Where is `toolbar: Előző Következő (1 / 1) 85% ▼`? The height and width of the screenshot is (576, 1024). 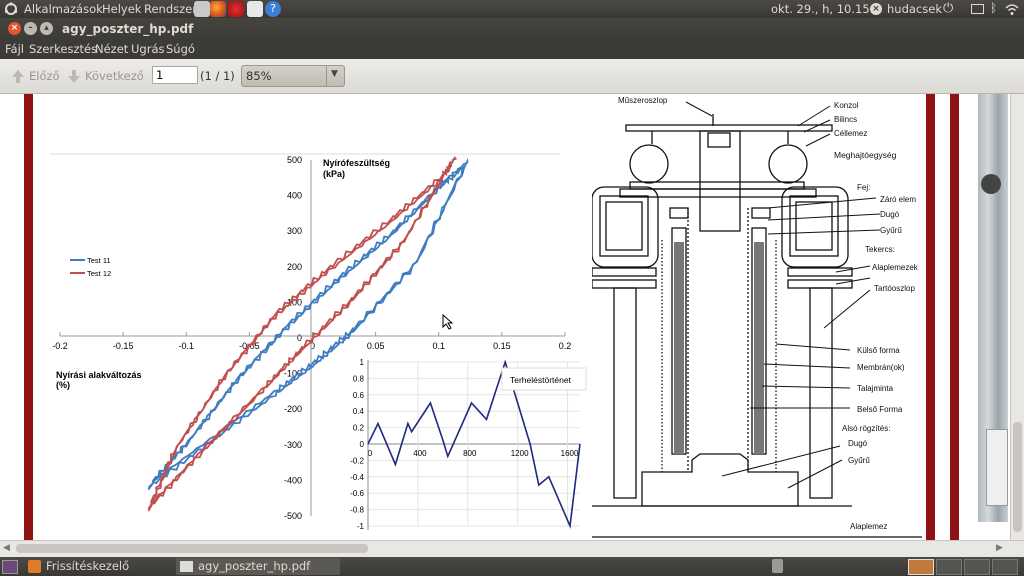 toolbar: Előző Következő (1 / 1) 85% ▼ is located at coordinates (512, 76).